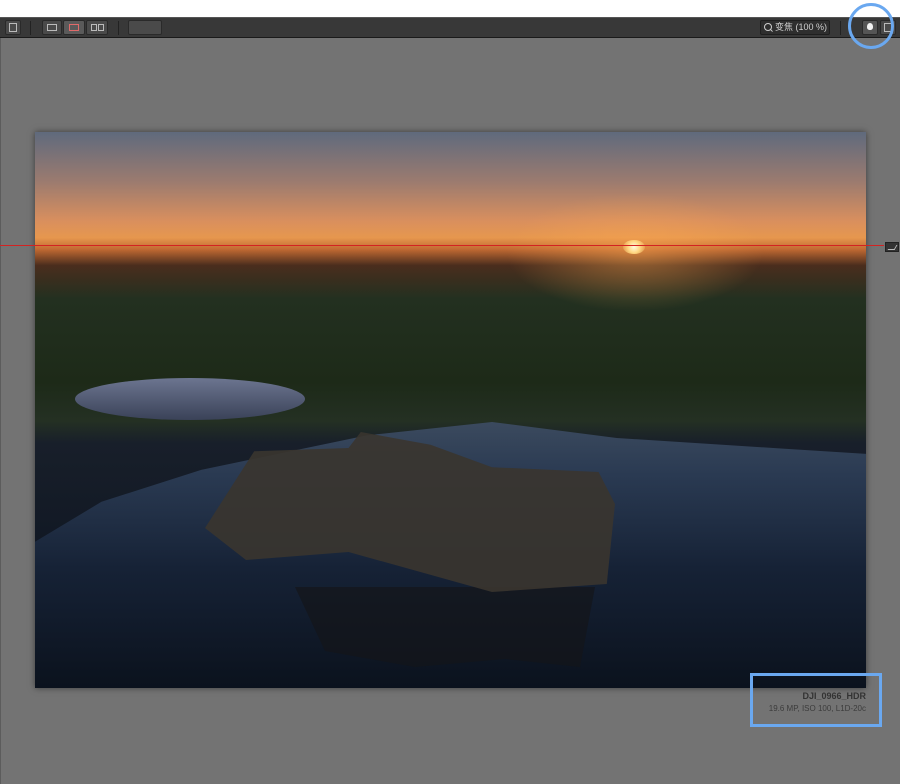  I want to click on toolbar: 变焦 (100 %), so click(450, 27).